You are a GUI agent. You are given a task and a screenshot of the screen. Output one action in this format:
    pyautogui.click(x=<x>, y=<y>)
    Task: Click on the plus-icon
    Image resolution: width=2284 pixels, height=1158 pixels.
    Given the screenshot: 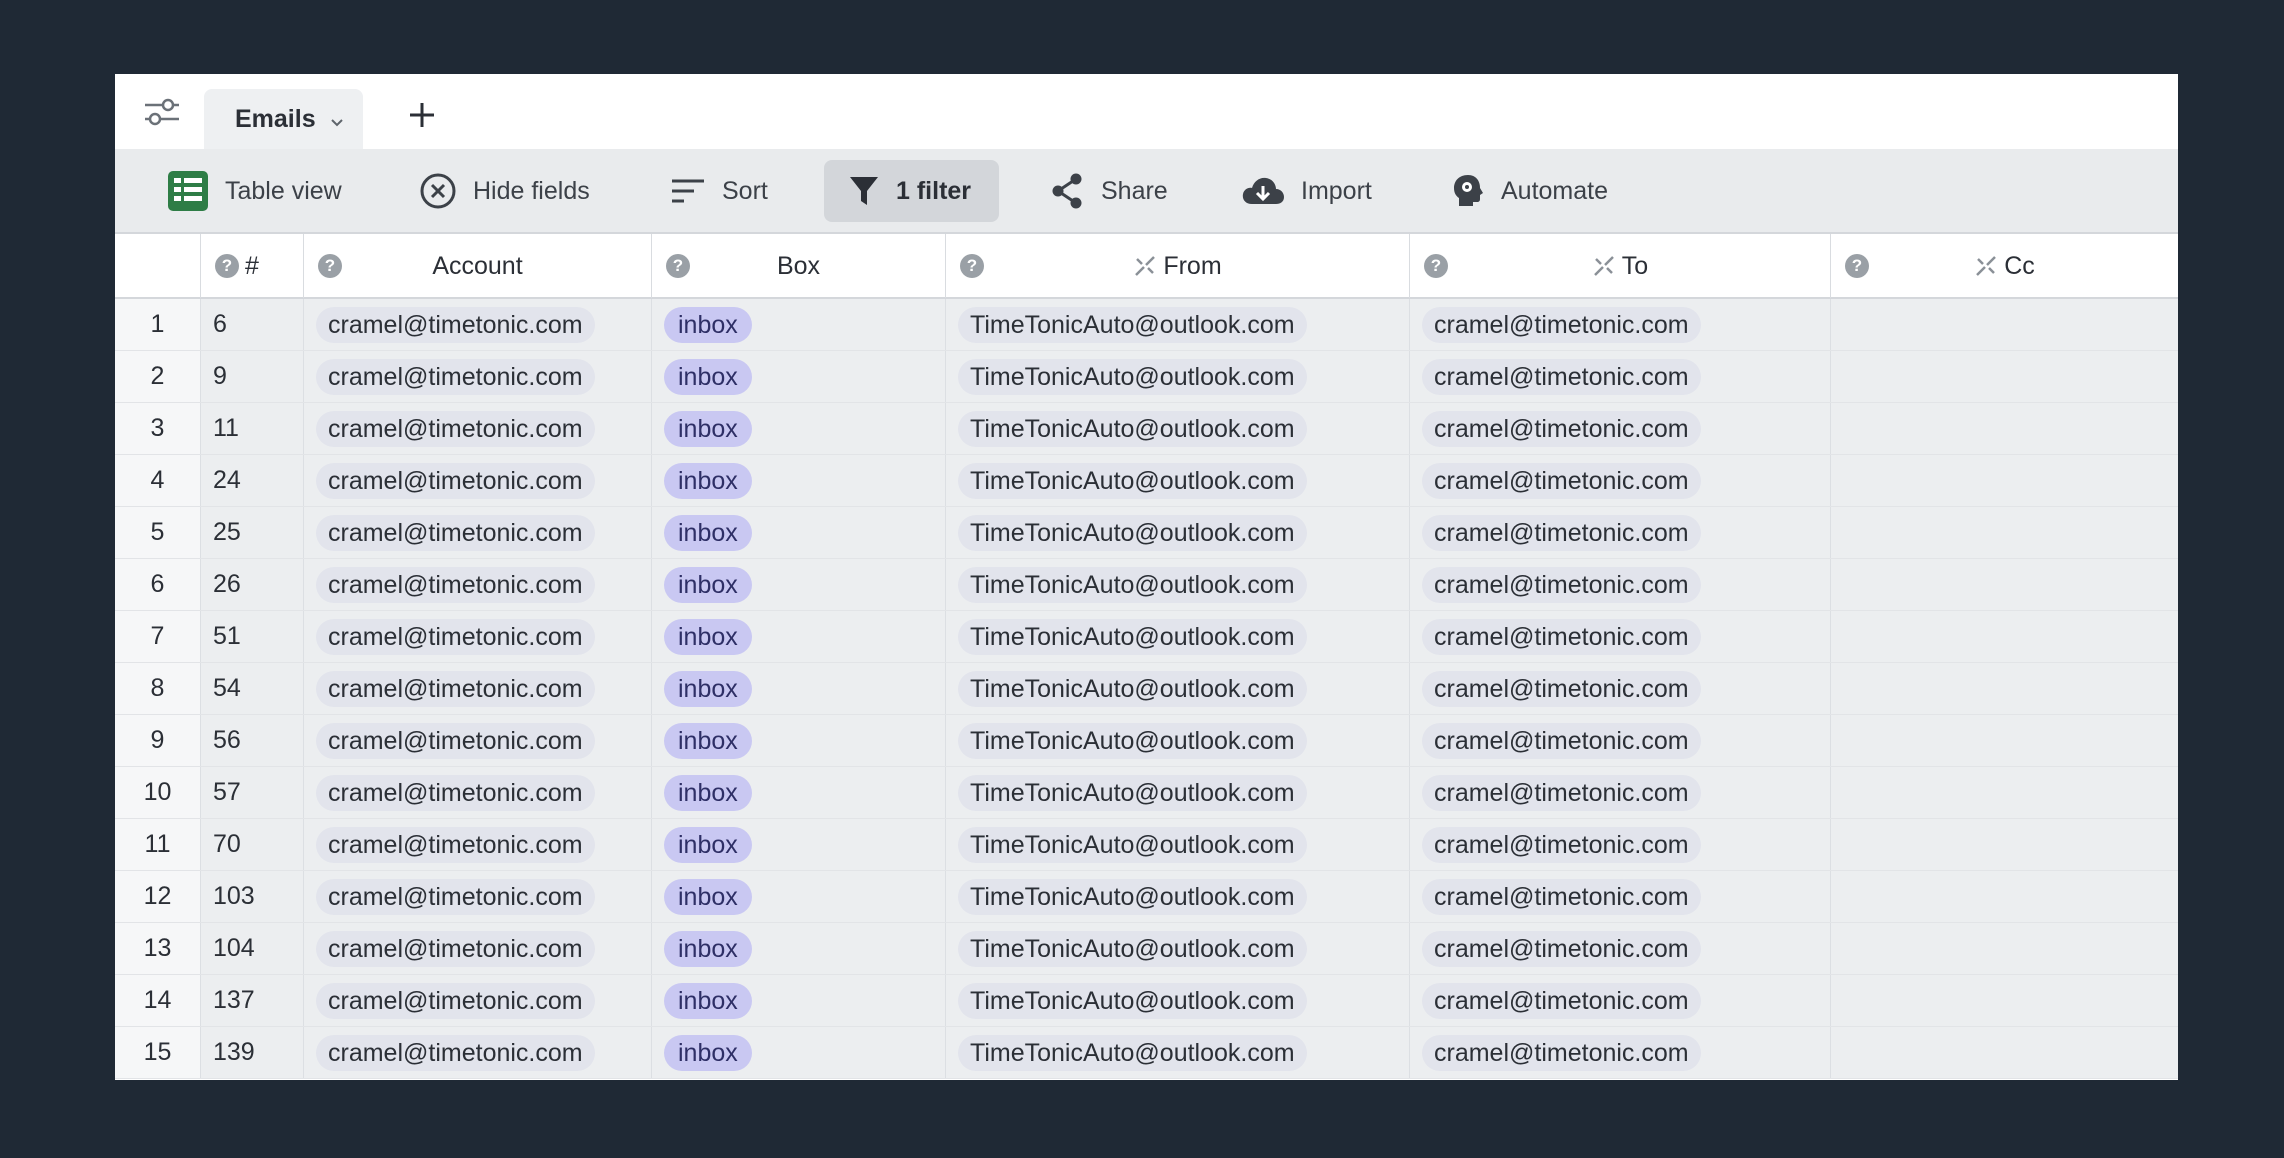 What is the action you would take?
    pyautogui.click(x=422, y=115)
    